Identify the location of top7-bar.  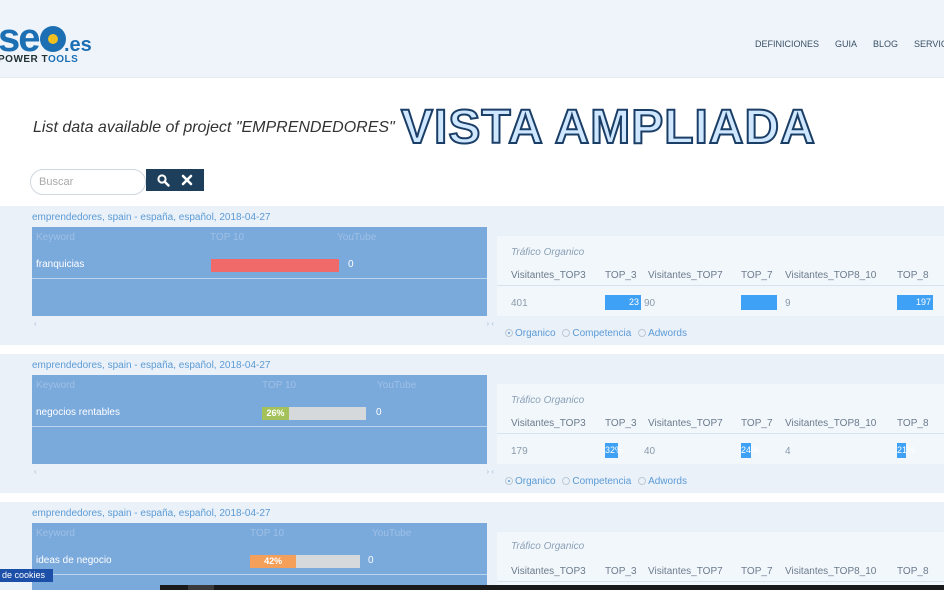
(759, 302).